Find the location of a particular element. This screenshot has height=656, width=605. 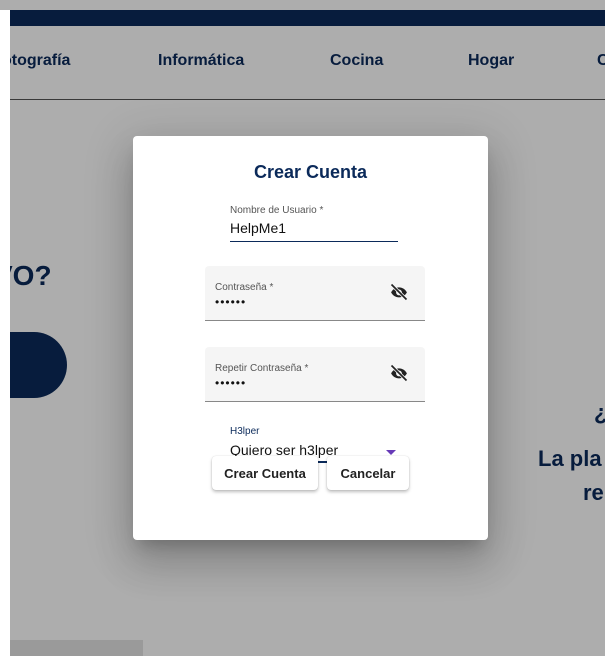

cancel-button: Cancelar is located at coordinates (368, 473).